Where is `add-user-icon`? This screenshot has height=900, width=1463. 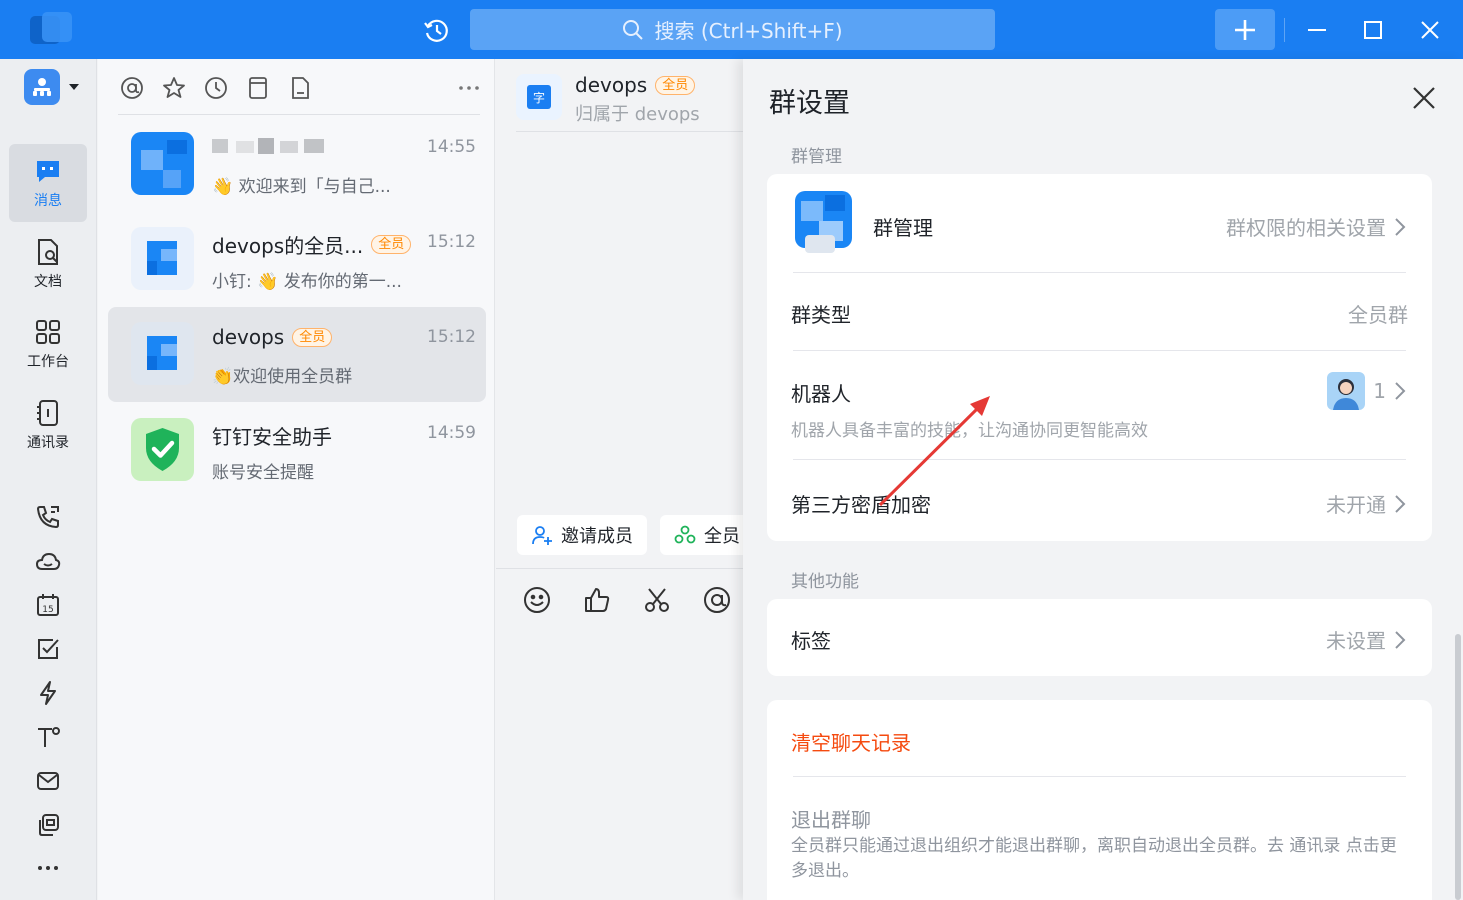
add-user-icon is located at coordinates (542, 535).